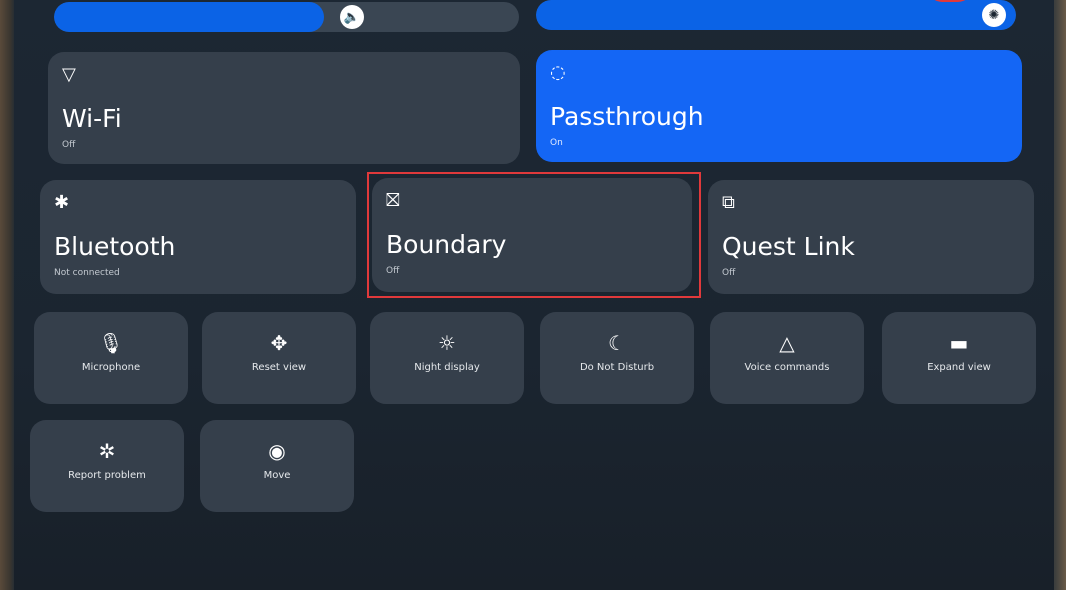 This screenshot has height=590, width=1066. I want to click on voice-commands-tile: △ Voice commands, so click(787, 358).